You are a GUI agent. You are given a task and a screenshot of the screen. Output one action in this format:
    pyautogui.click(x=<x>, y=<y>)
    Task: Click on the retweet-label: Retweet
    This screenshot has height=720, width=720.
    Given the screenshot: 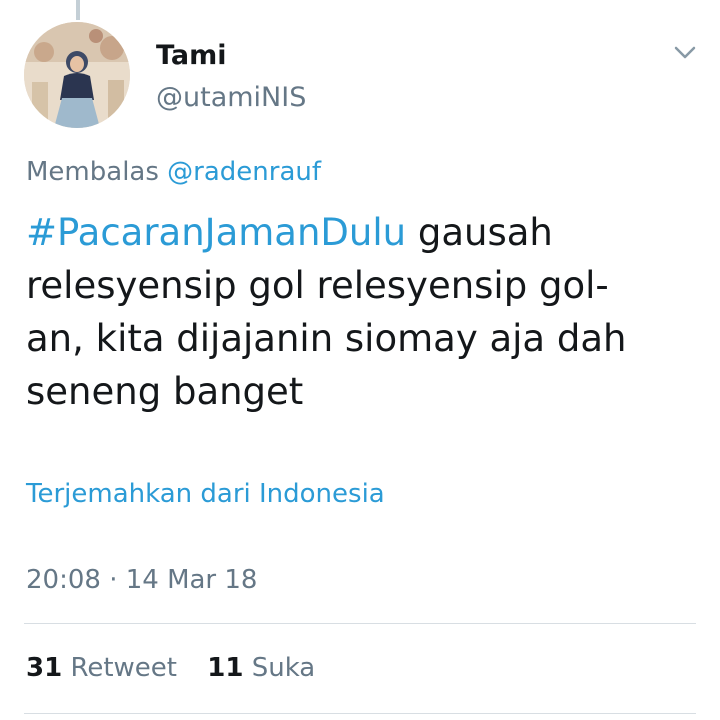 What is the action you would take?
    pyautogui.click(x=123, y=668)
    